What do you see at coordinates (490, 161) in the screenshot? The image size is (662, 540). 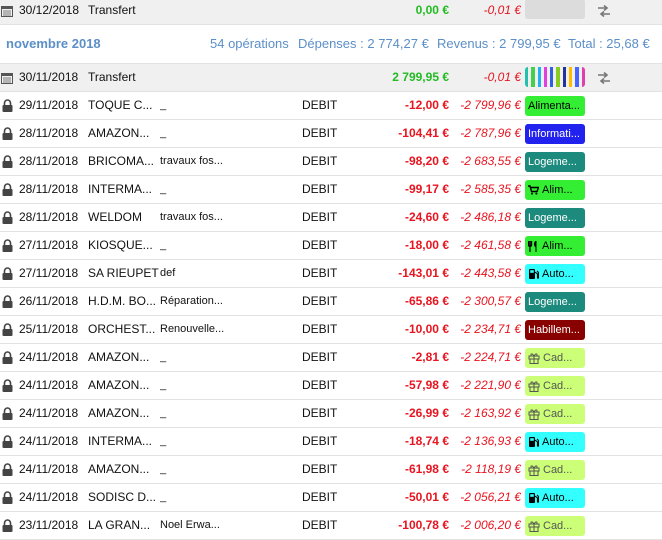 I see `running-balance: -2 683,55 €` at bounding box center [490, 161].